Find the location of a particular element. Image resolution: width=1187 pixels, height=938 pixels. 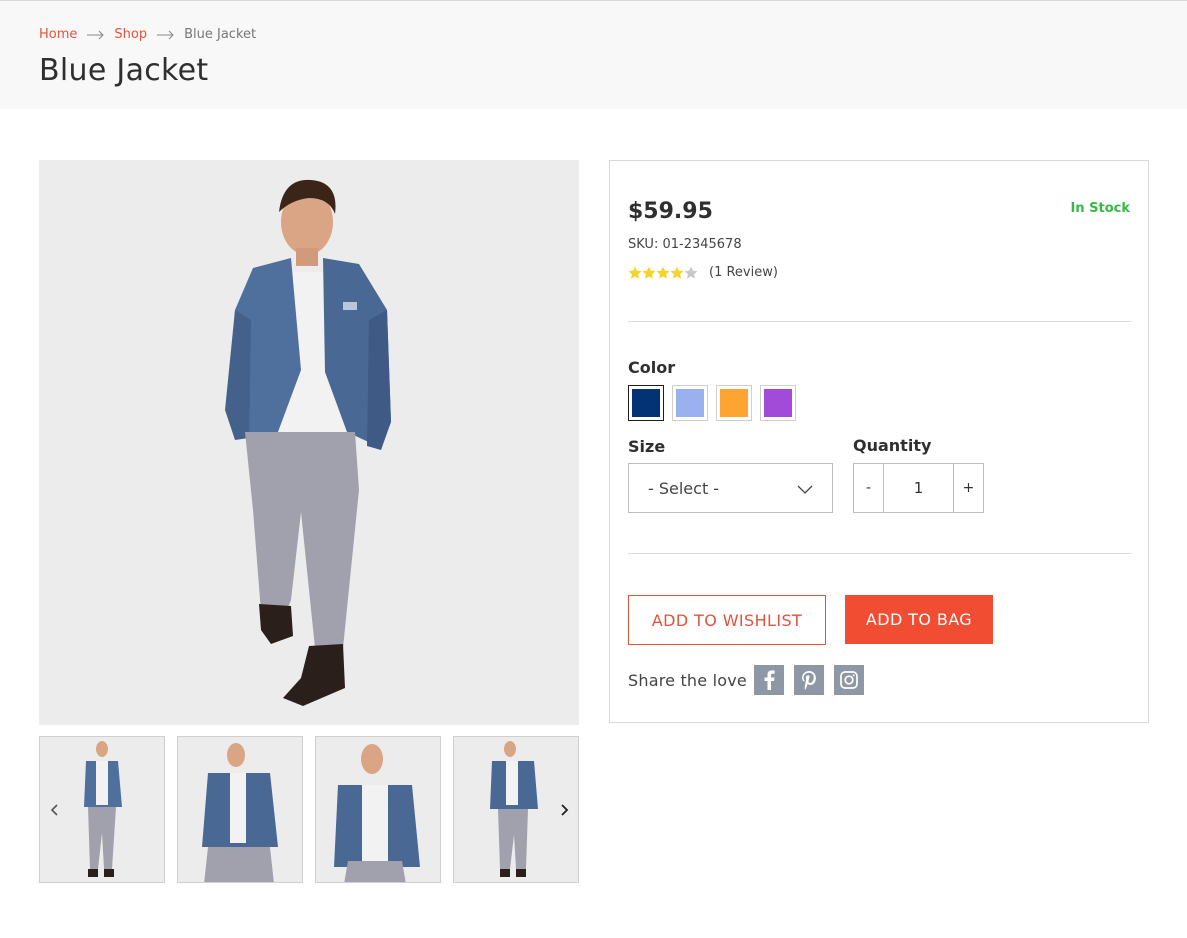

quantity-stepper: - + is located at coordinates (918, 488).